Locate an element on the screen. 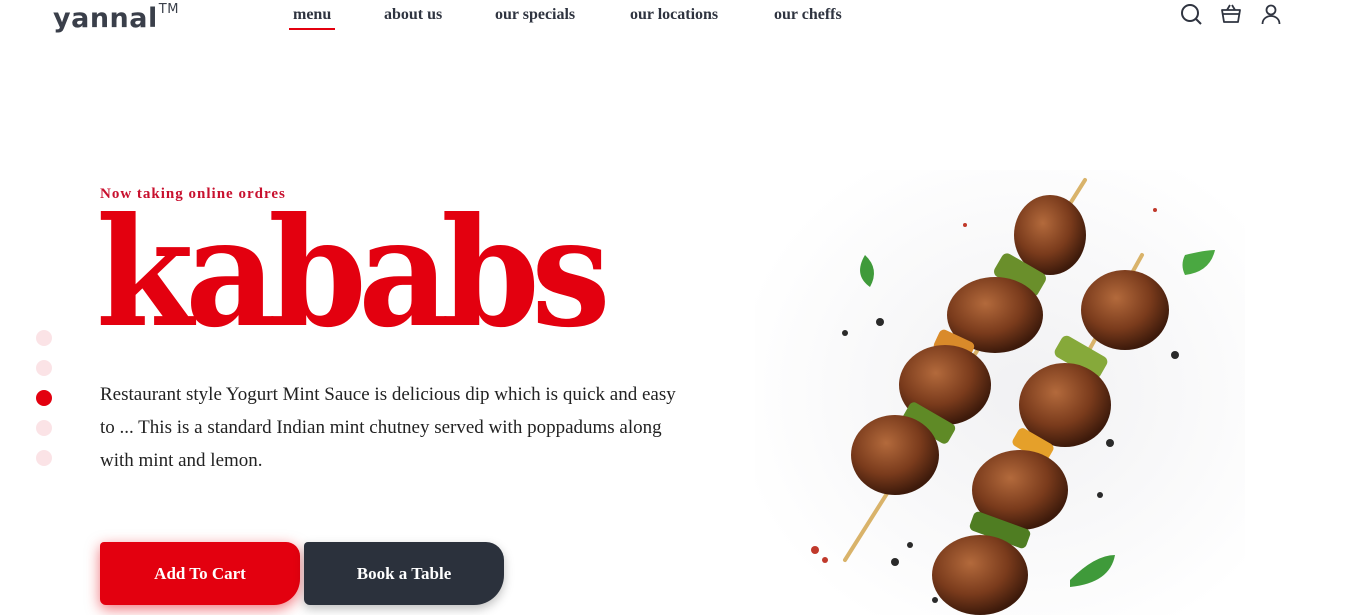 This screenshot has height=615, width=1346. user-icon is located at coordinates (1271, 14).